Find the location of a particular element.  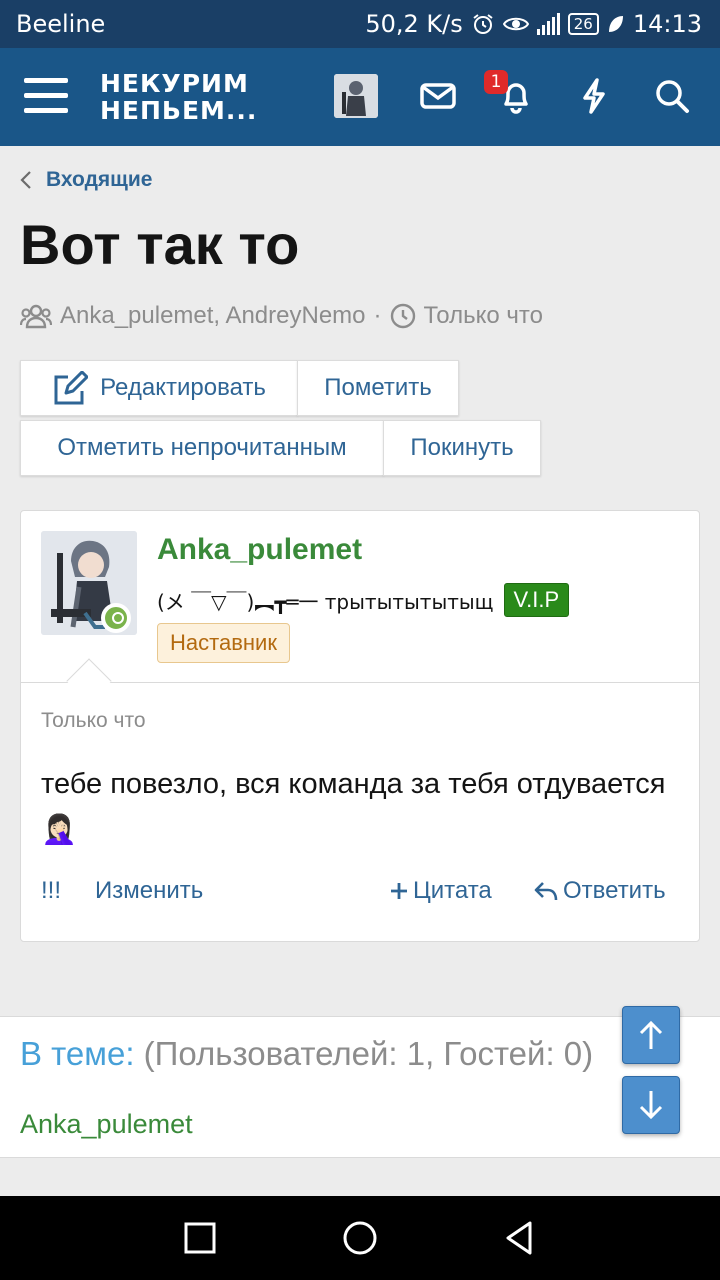

thread-viewers-title: В теме: (Пользователей: 1, Гостей: 0) is located at coordinates (306, 1054).